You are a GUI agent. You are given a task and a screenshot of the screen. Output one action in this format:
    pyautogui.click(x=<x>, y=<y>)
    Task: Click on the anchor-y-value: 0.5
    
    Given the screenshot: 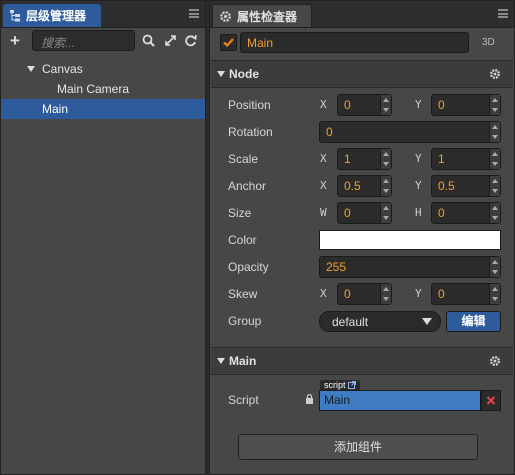 What is the action you would take?
    pyautogui.click(x=446, y=186)
    